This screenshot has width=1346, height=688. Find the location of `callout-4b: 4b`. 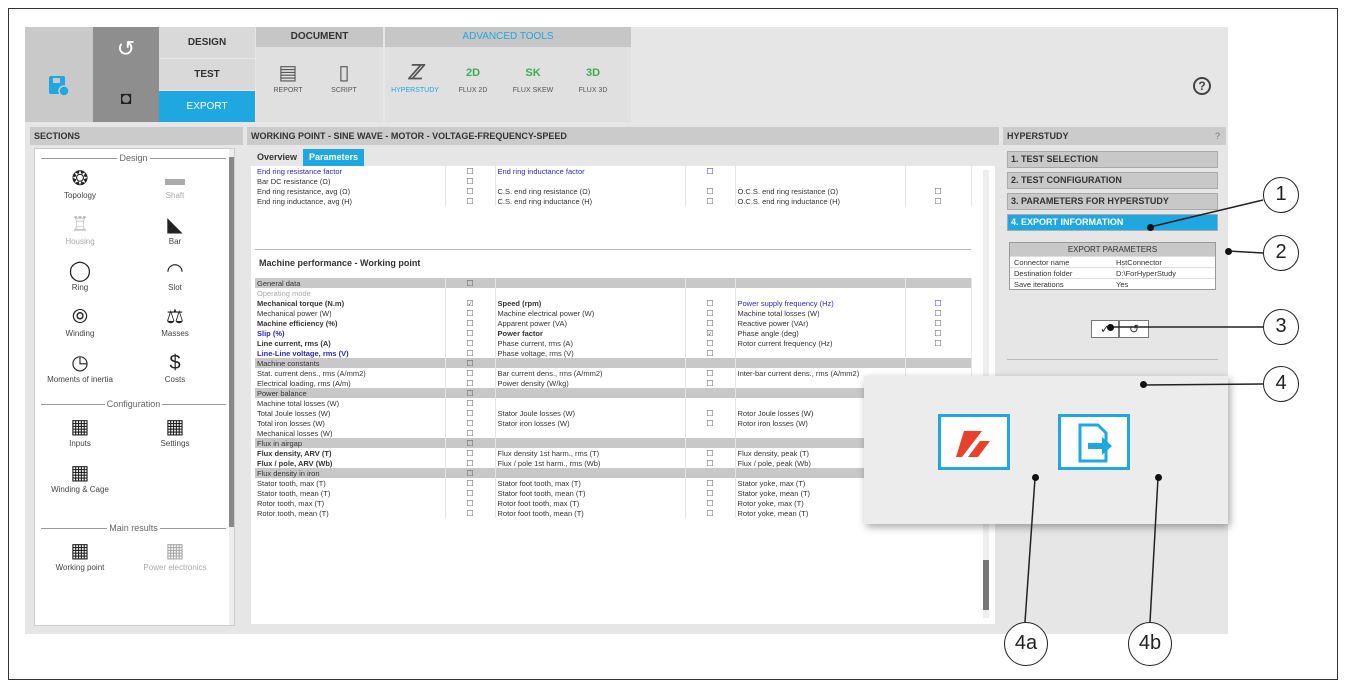

callout-4b: 4b is located at coordinates (1150, 644).